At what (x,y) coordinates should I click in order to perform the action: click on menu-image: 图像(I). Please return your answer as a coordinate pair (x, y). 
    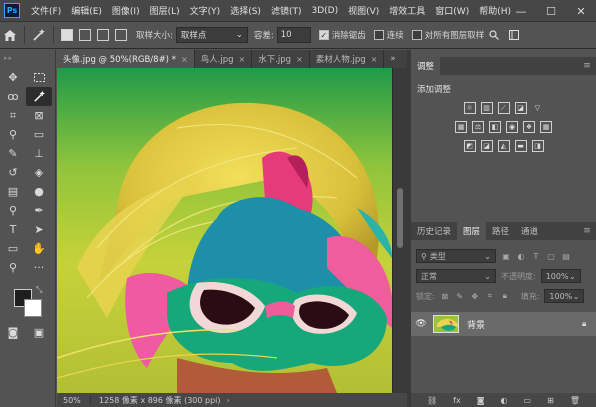
    Looking at the image, I should click on (126, 10).